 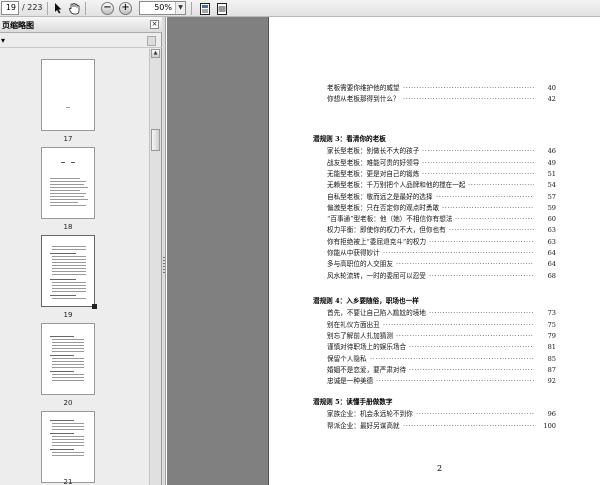 I want to click on panel-header: 页缩略图 ×, so click(x=81, y=25).